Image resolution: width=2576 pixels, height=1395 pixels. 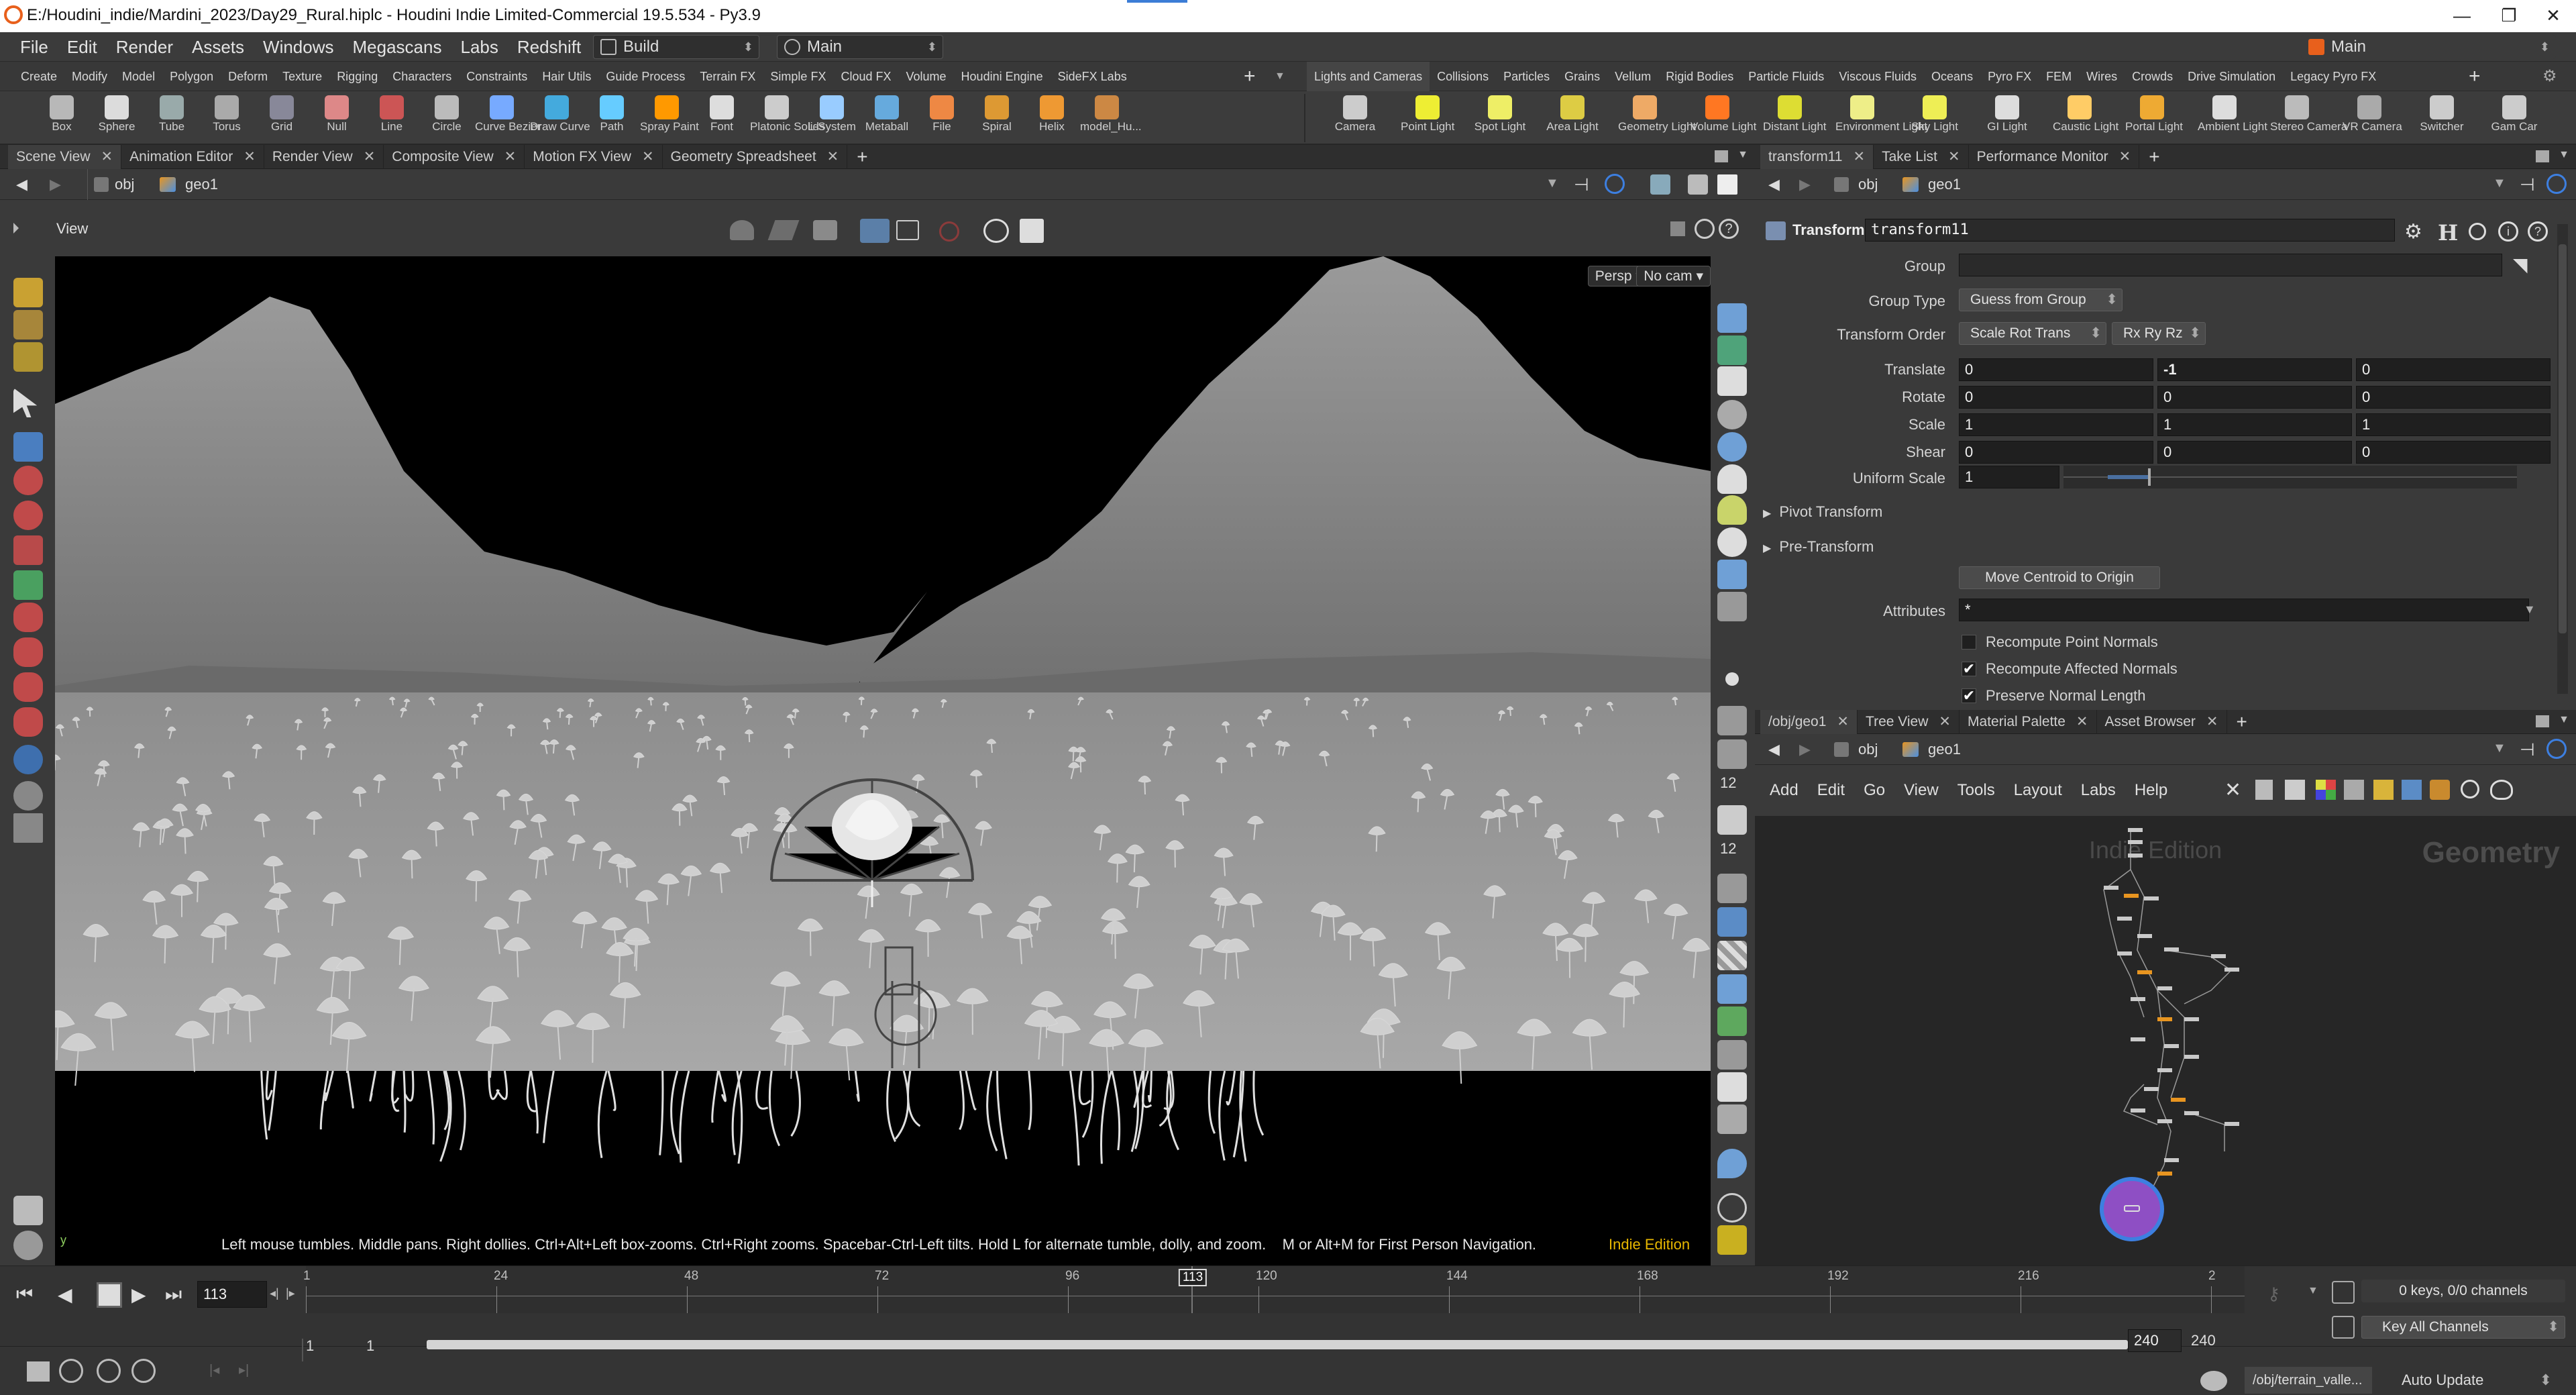 I want to click on current-frame-field: 113, so click(x=232, y=1294).